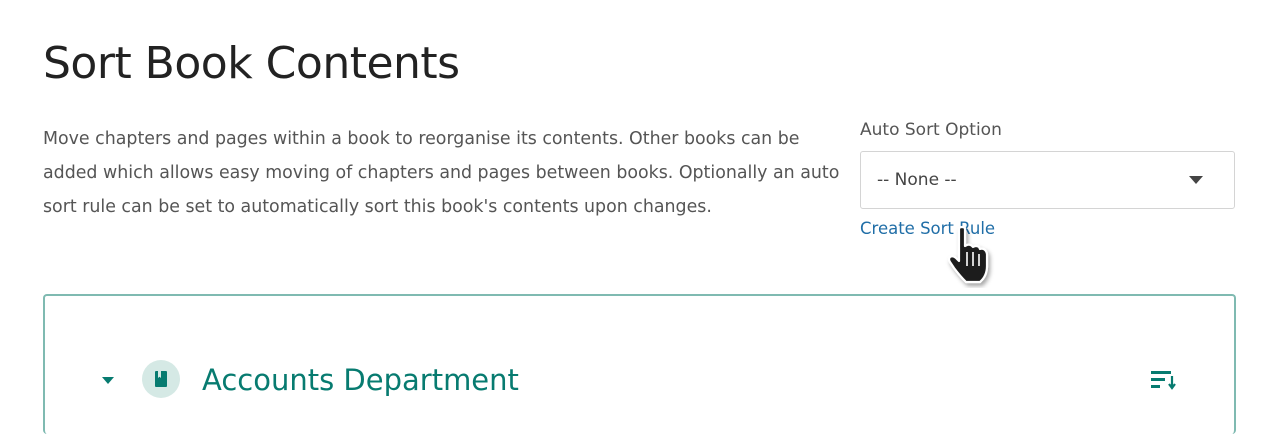 Image resolution: width=1269 pixels, height=434 pixels. Describe the element at coordinates (931, 130) in the screenshot. I see `auto-sort-label: Auto Sort Option` at that location.